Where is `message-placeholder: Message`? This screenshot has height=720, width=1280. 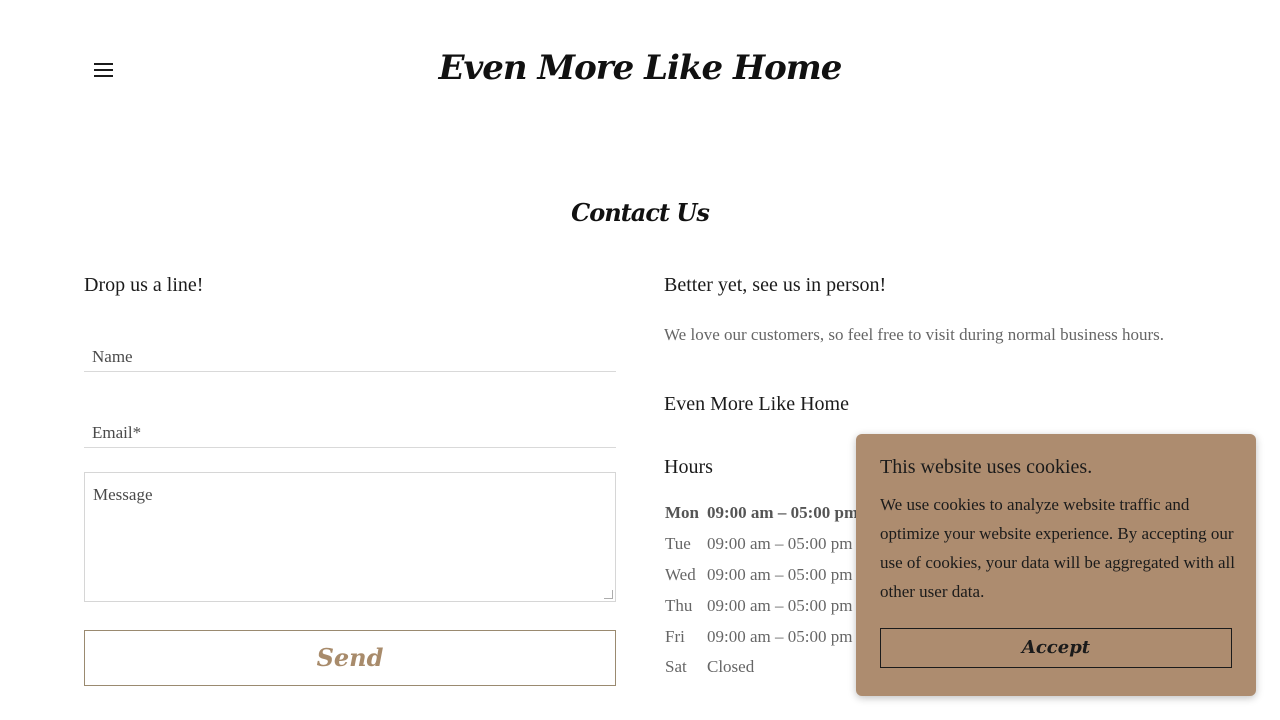 message-placeholder: Message is located at coordinates (123, 494).